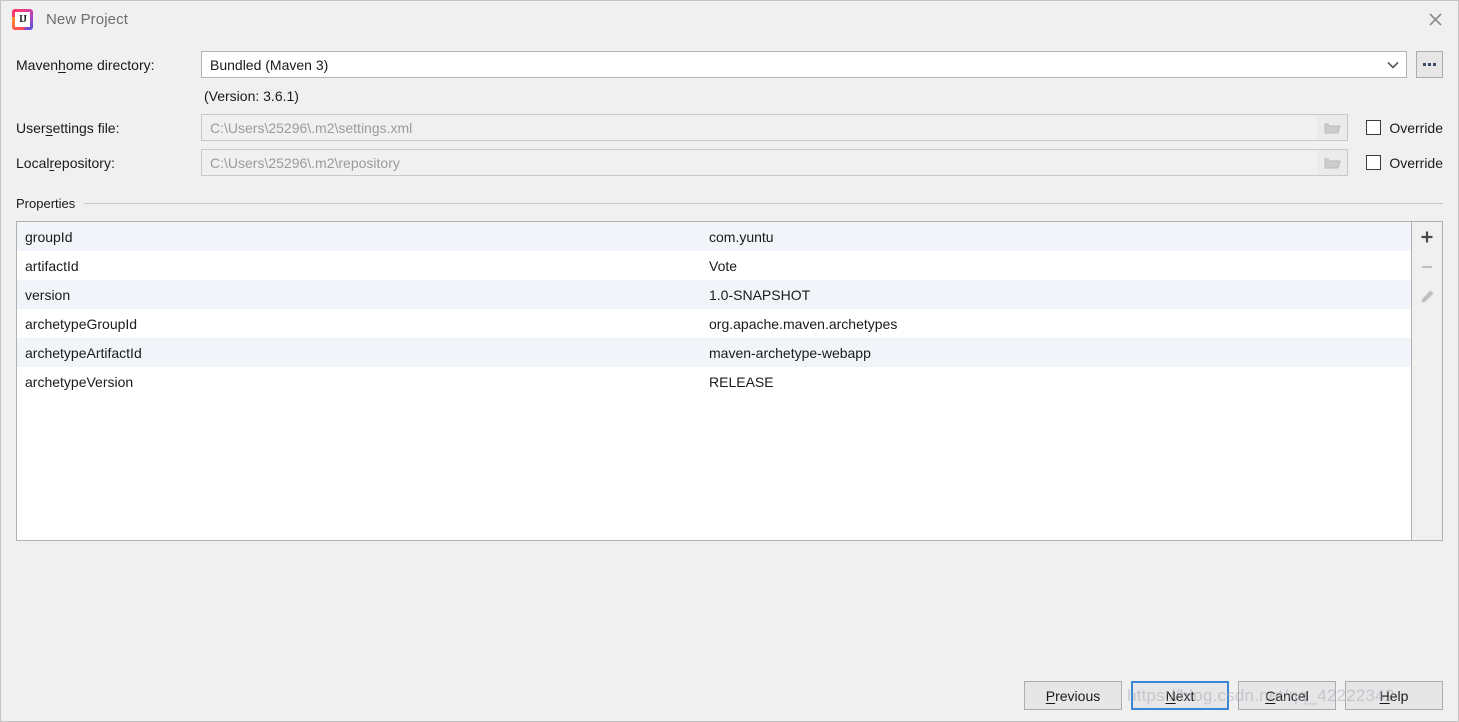  I want to click on minus-icon, so click(1427, 268).